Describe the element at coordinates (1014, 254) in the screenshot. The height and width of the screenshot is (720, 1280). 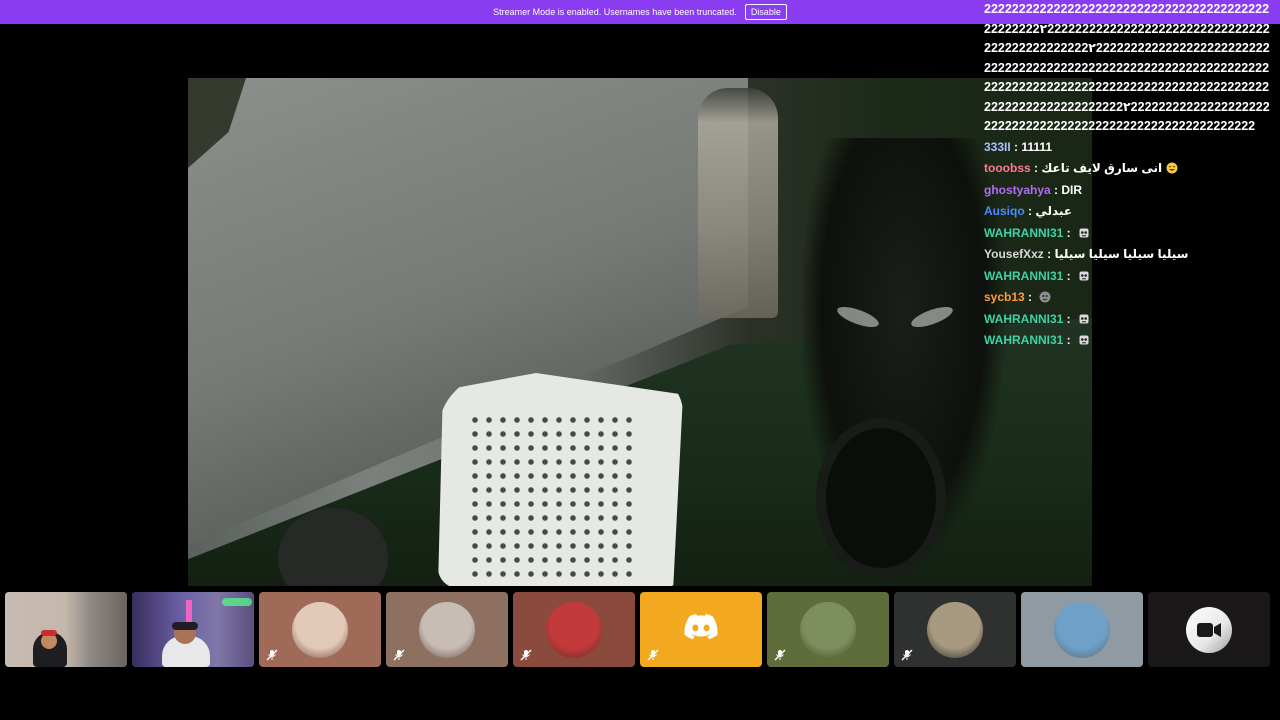
I see `chat-username: YousefXxz` at that location.